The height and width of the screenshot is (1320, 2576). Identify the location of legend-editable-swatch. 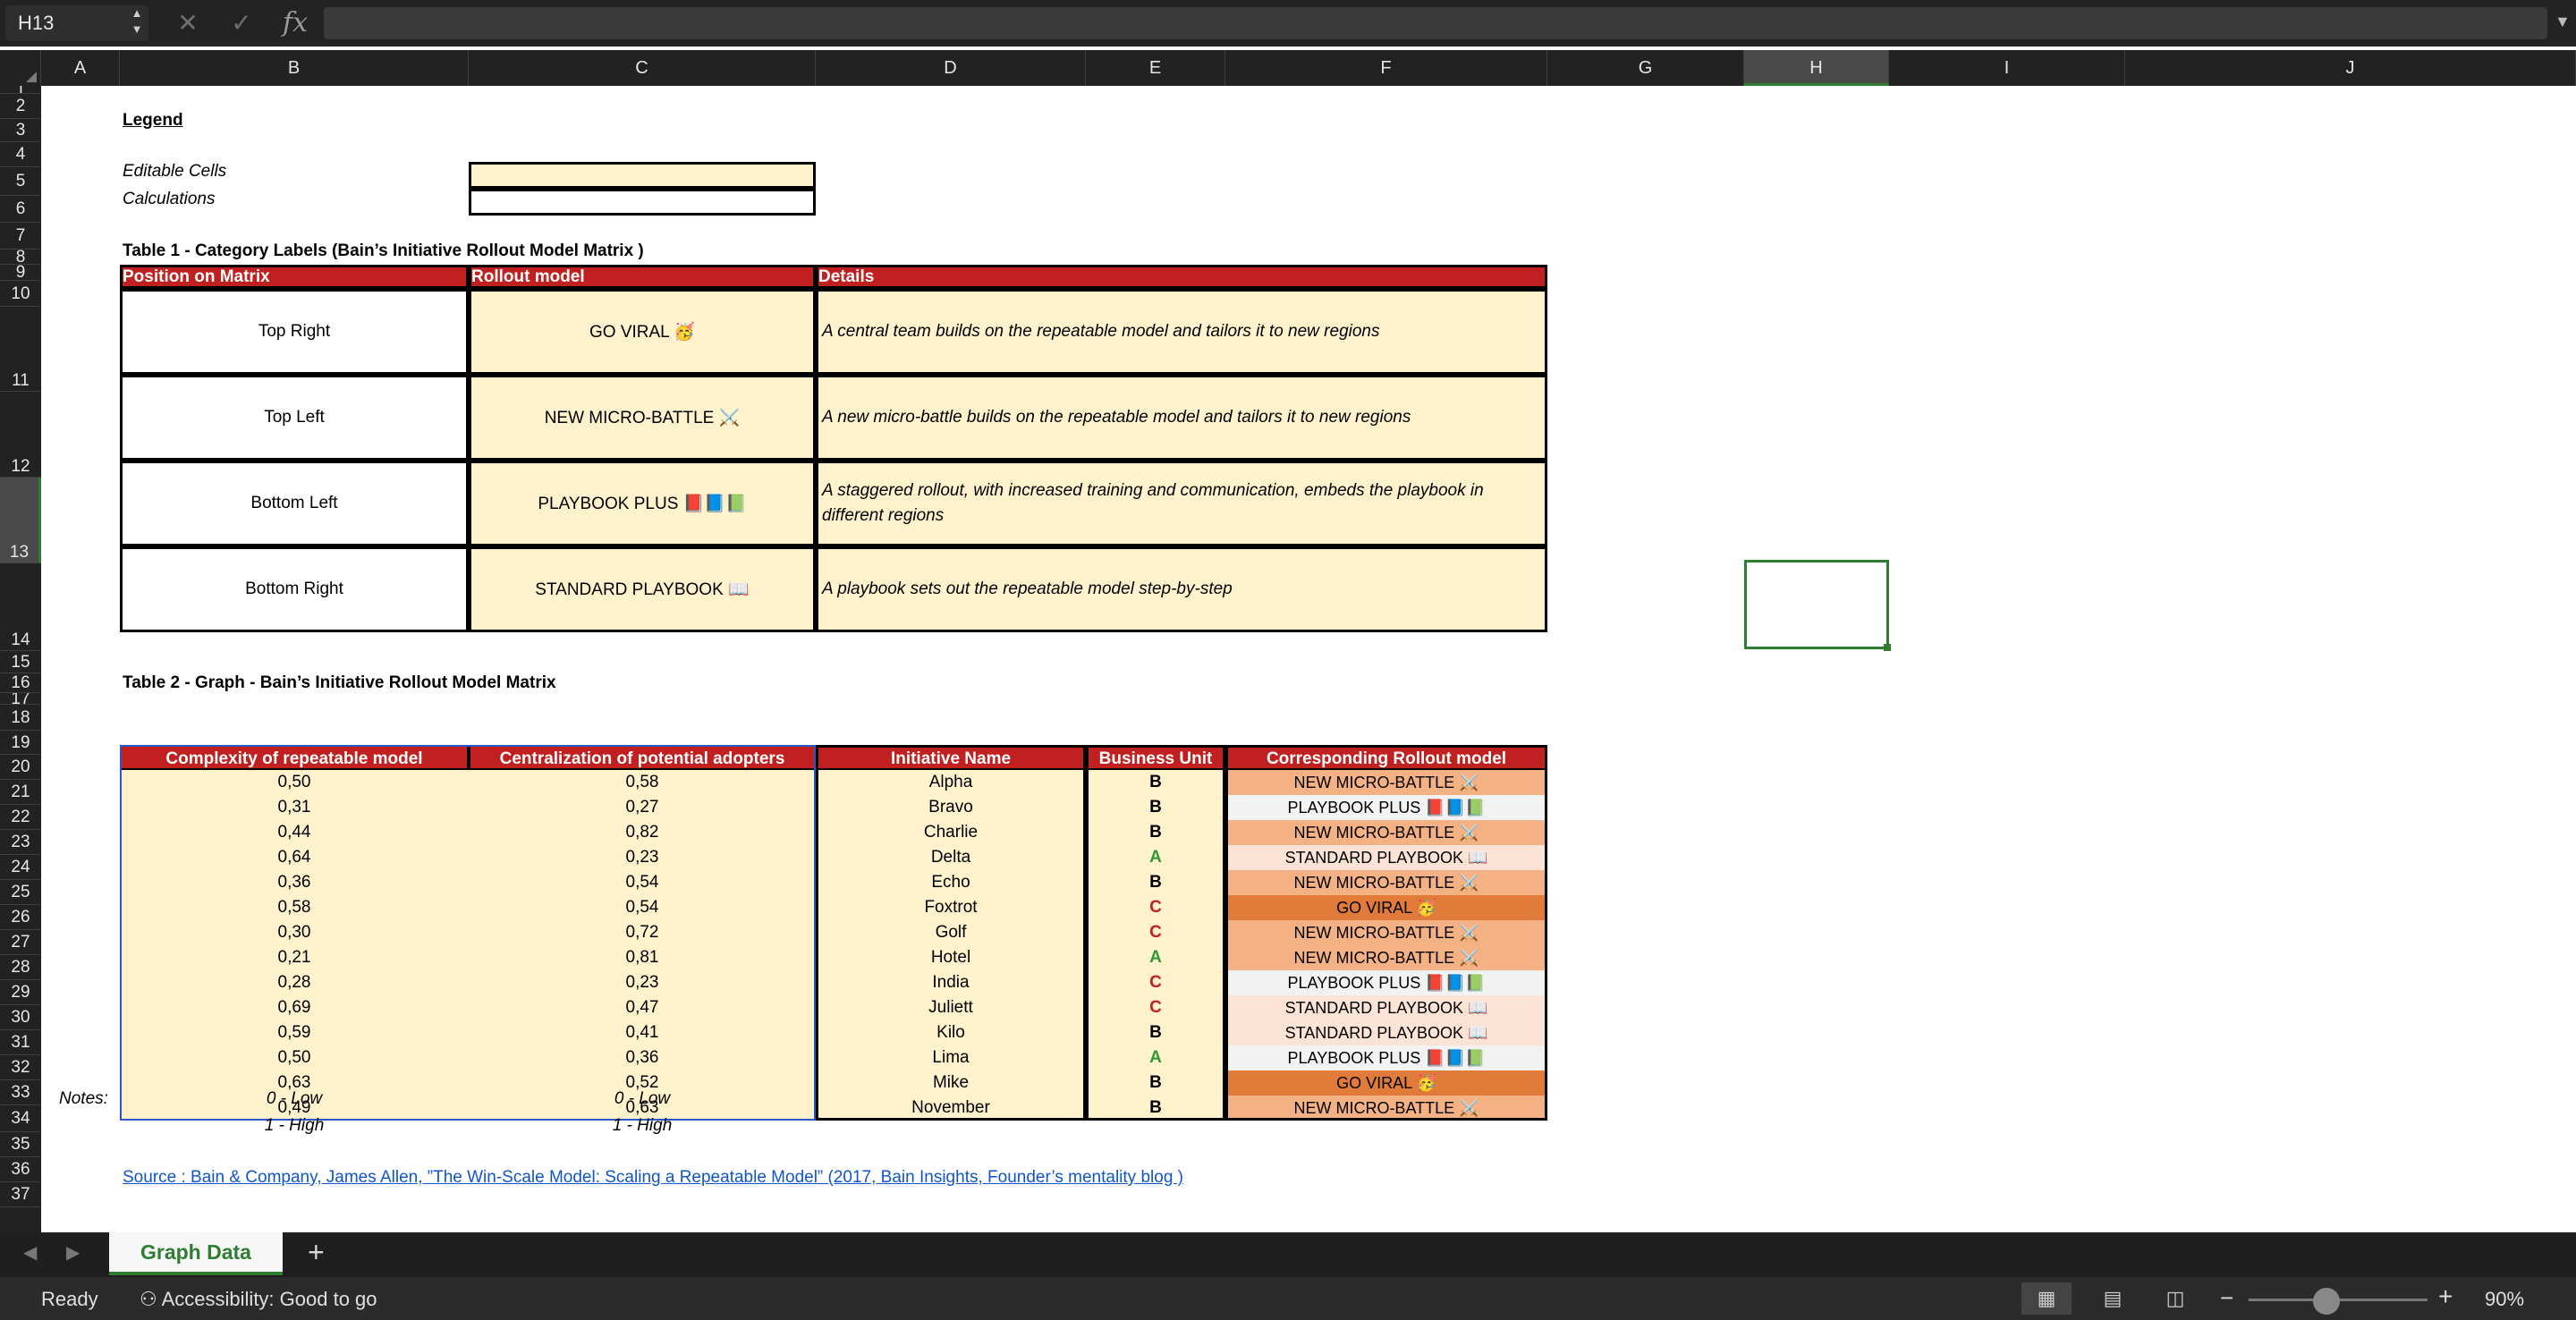
(642, 175).